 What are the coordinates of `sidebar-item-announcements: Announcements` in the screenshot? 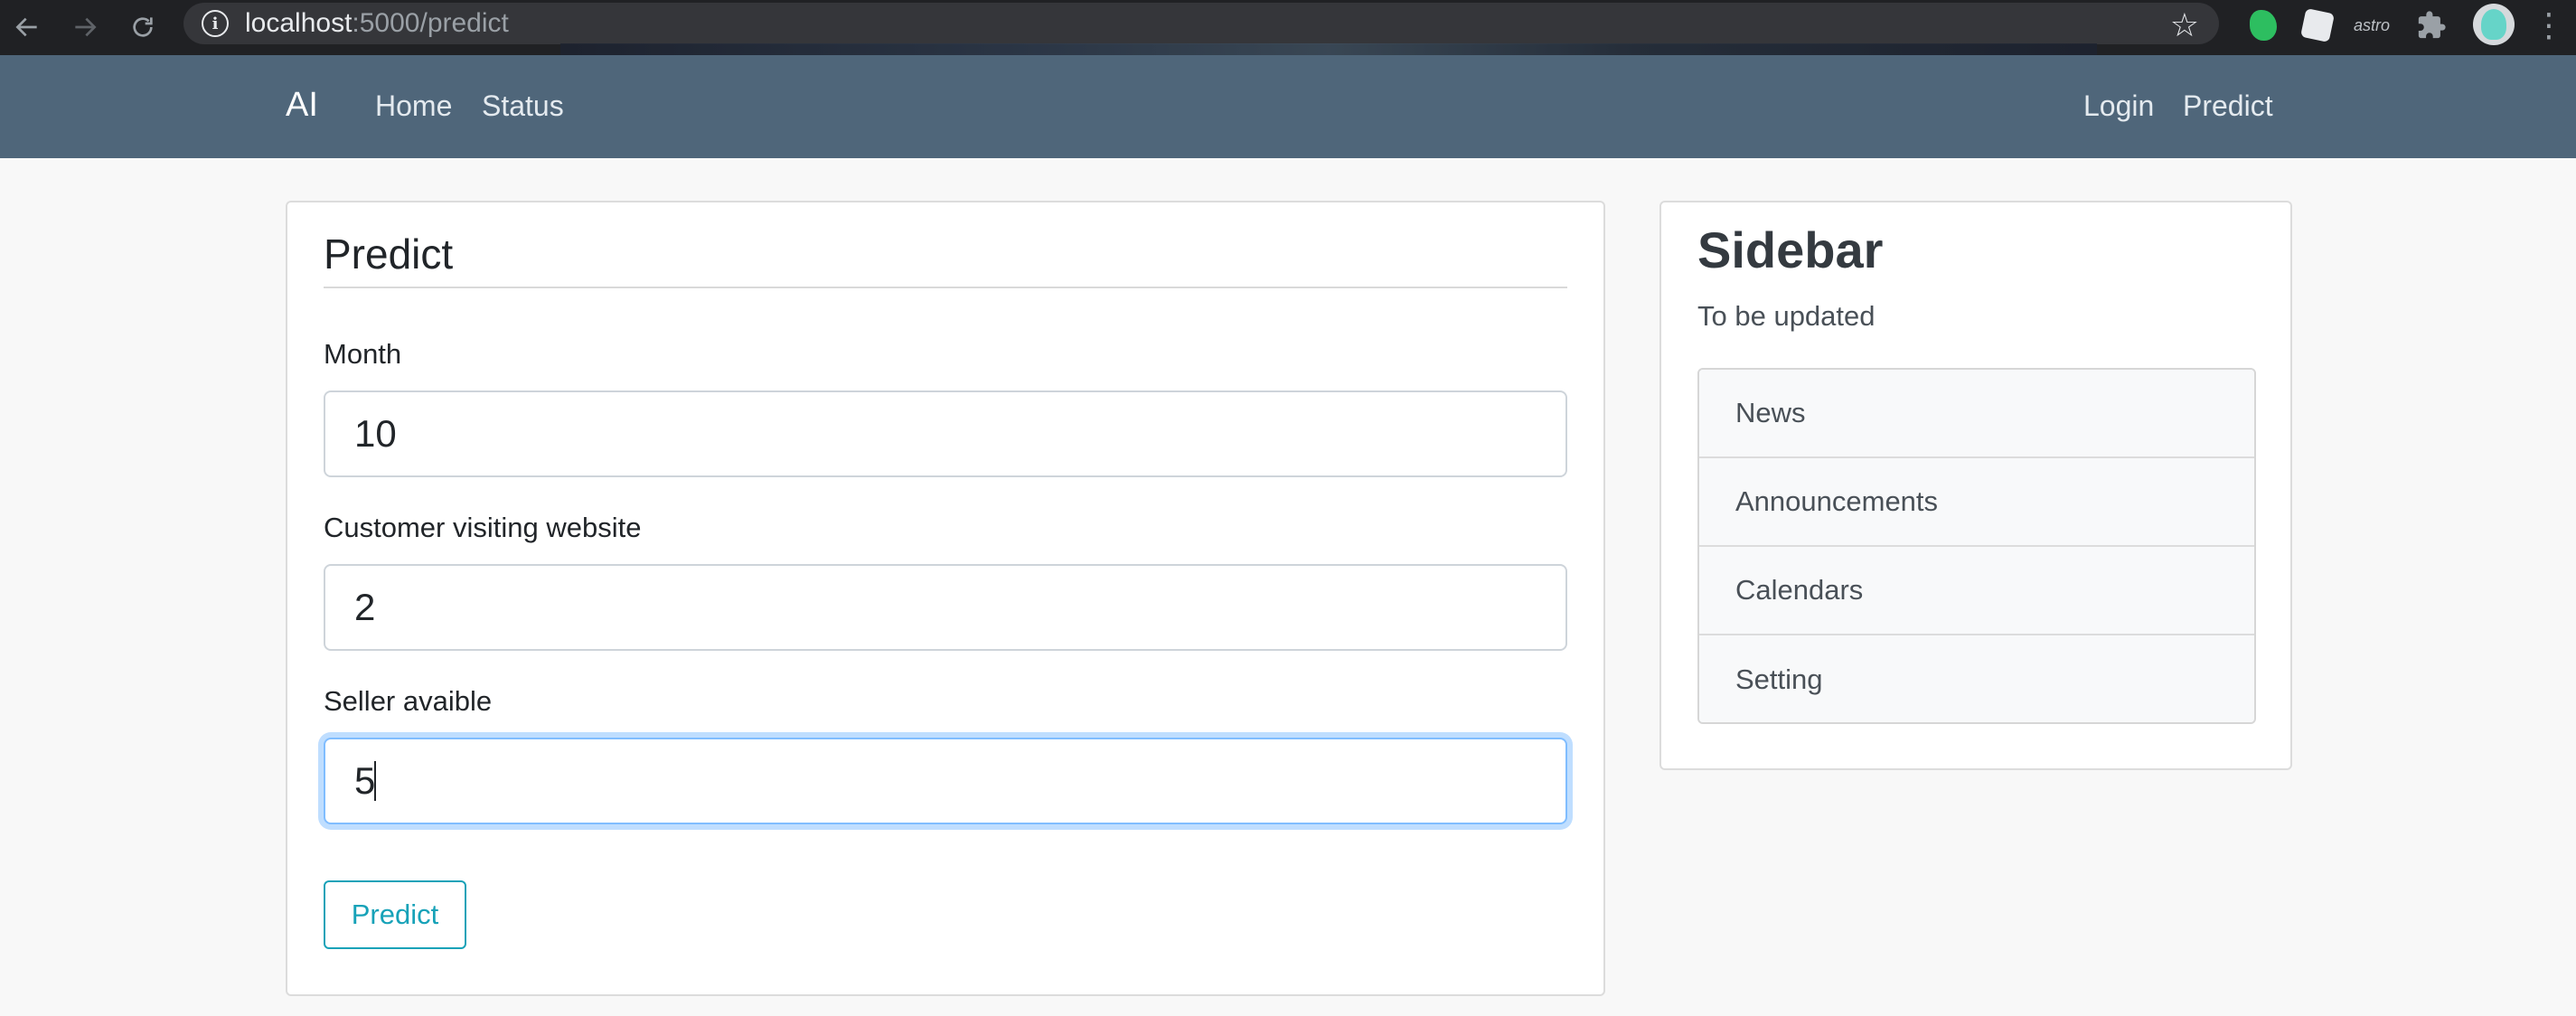 It's located at (1977, 502).